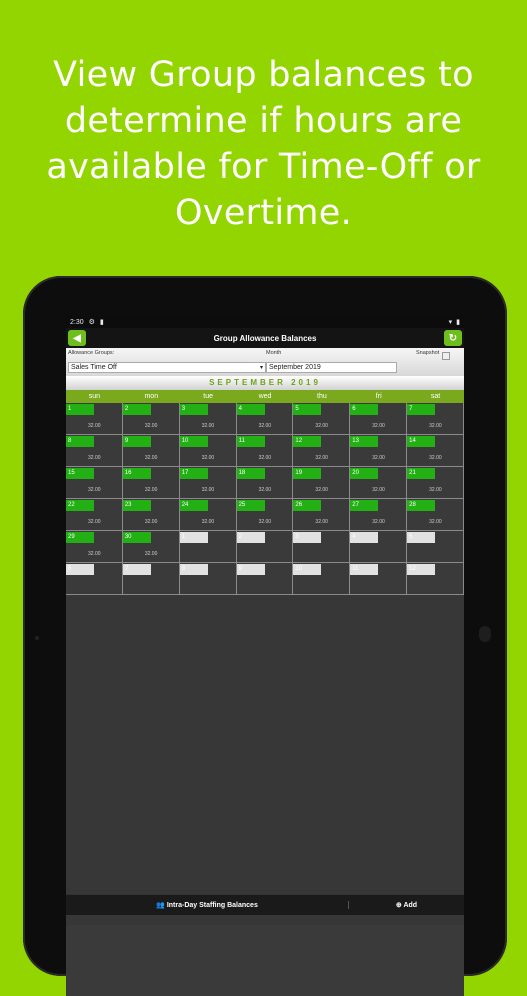 The image size is (527, 996). What do you see at coordinates (265, 547) in the screenshot?
I see `calendar-day-cell: 2` at bounding box center [265, 547].